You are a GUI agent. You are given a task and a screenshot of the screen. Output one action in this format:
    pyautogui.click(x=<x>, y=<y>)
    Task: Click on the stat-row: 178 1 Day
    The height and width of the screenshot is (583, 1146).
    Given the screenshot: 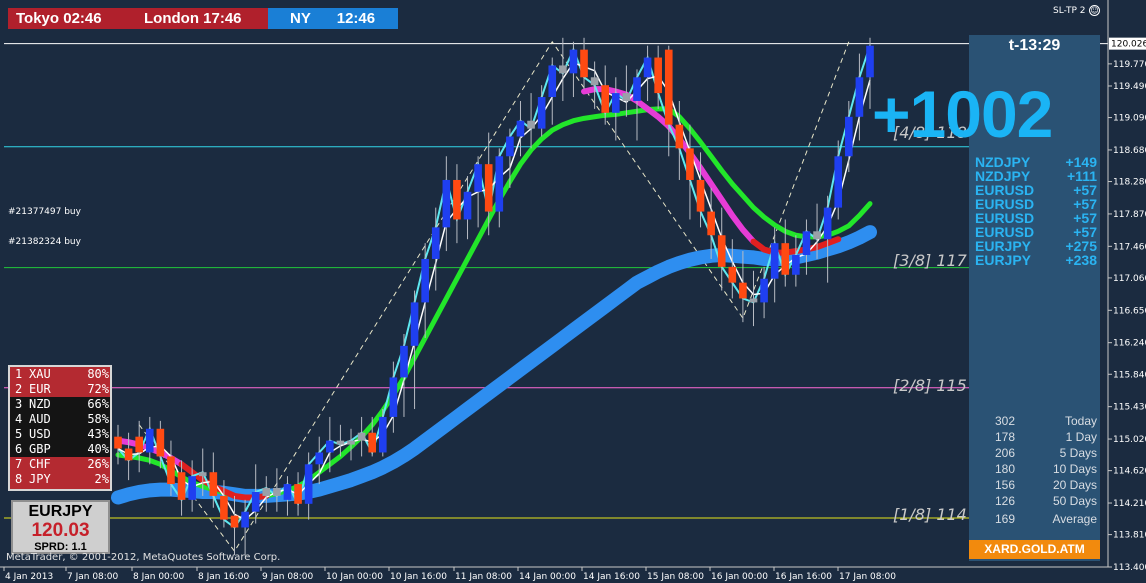 What is the action you would take?
    pyautogui.click(x=1046, y=437)
    